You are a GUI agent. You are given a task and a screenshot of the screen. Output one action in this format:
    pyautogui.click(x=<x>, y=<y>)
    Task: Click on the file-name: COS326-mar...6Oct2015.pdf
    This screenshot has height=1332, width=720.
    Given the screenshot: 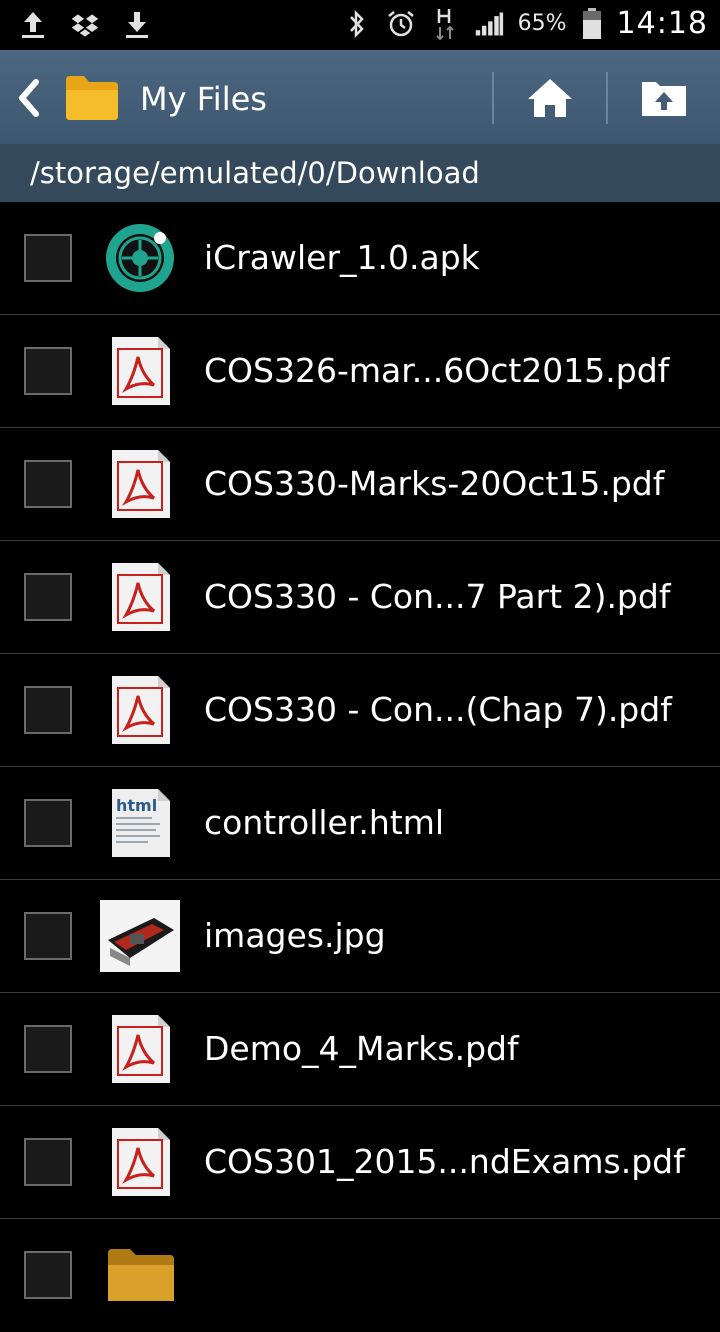 What is the action you would take?
    pyautogui.click(x=437, y=370)
    